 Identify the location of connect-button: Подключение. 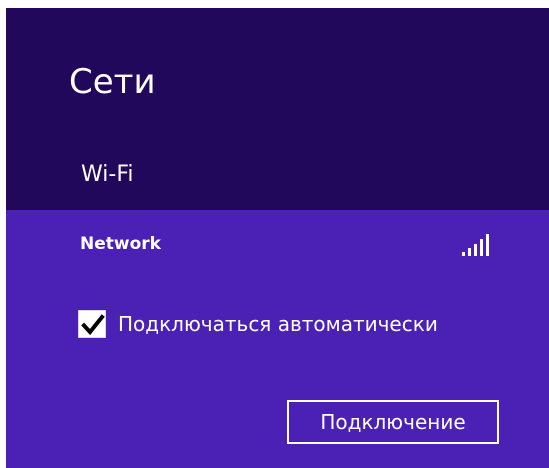
(393, 422).